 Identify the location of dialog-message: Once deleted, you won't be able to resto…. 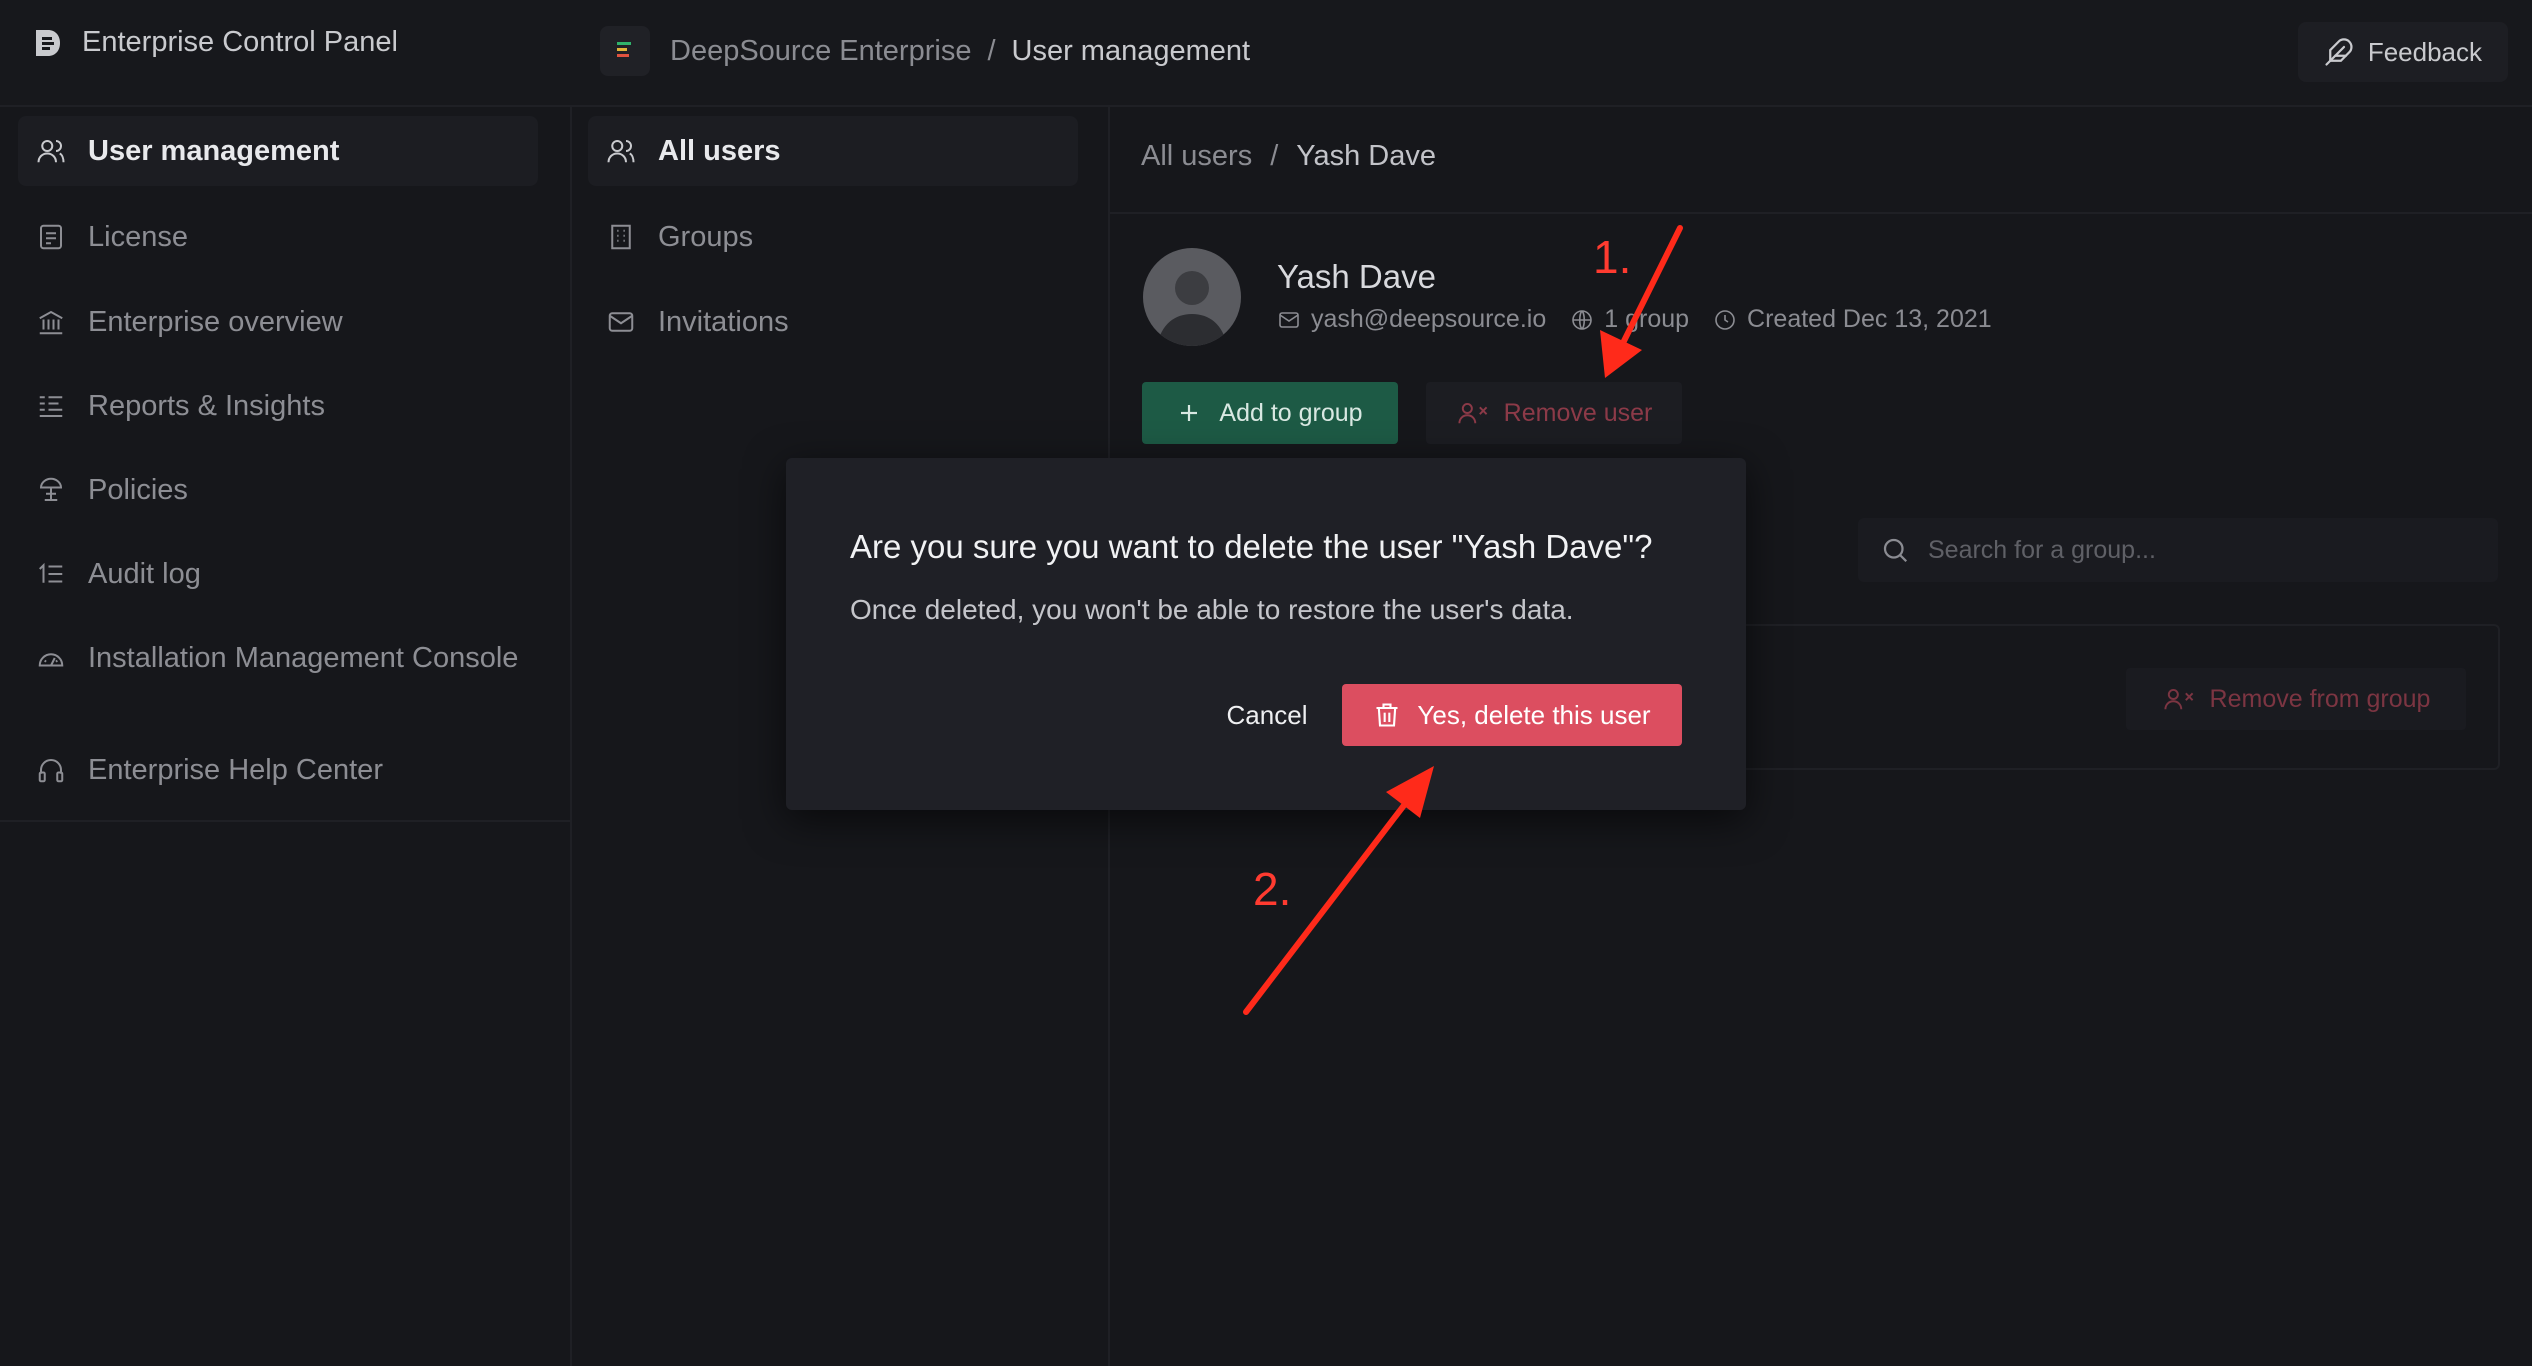
(1212, 609).